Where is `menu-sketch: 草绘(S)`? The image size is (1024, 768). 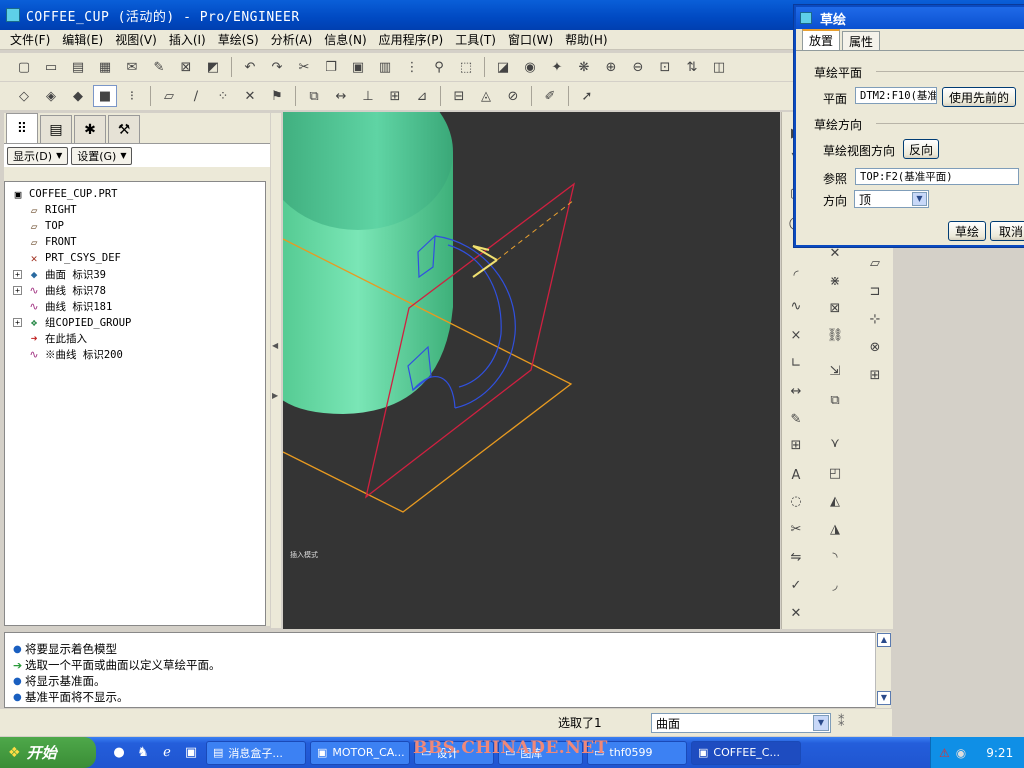 menu-sketch: 草绘(S) is located at coordinates (238, 39).